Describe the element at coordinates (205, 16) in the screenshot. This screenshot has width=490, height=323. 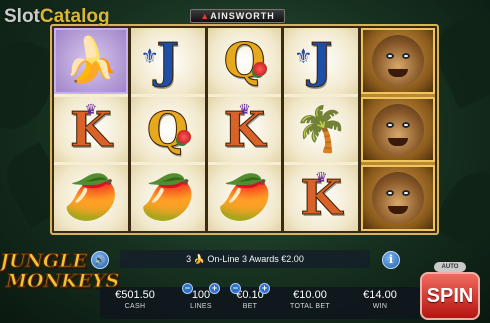
I see `provider-logo-icon: ▲` at that location.